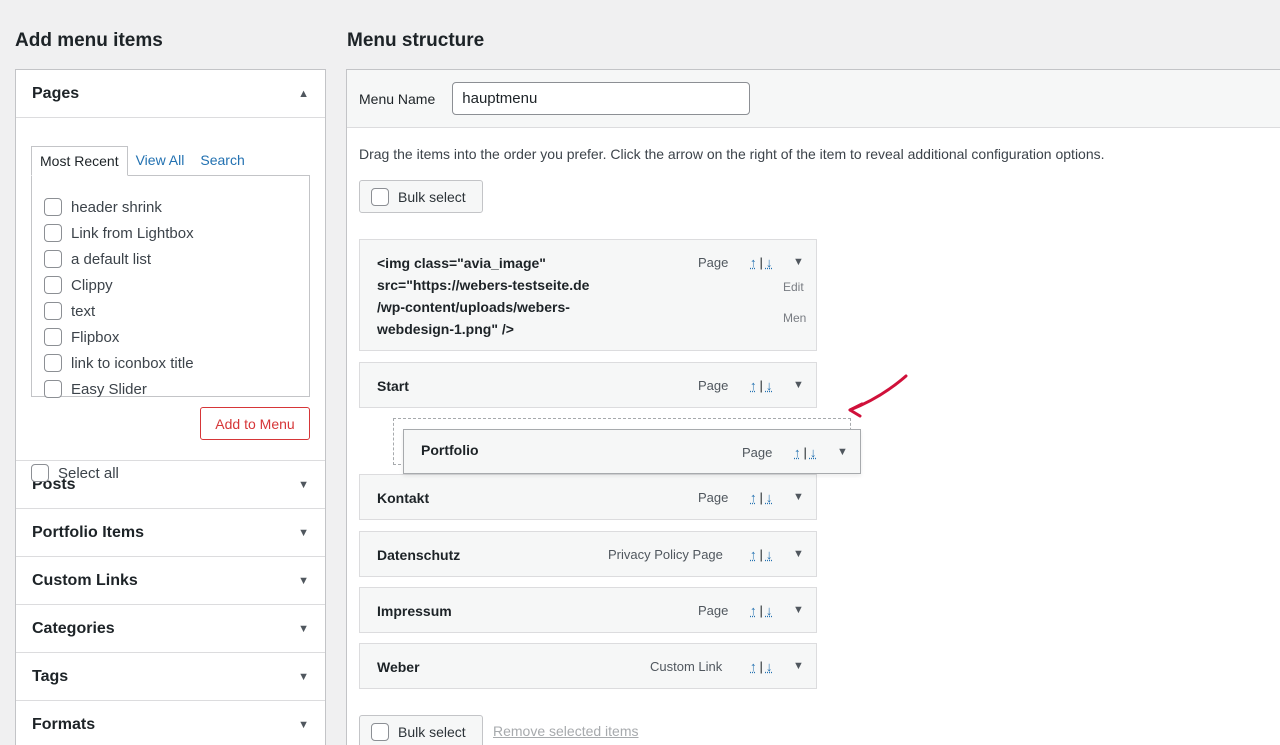  I want to click on list-item-label: a default list, so click(111, 259).